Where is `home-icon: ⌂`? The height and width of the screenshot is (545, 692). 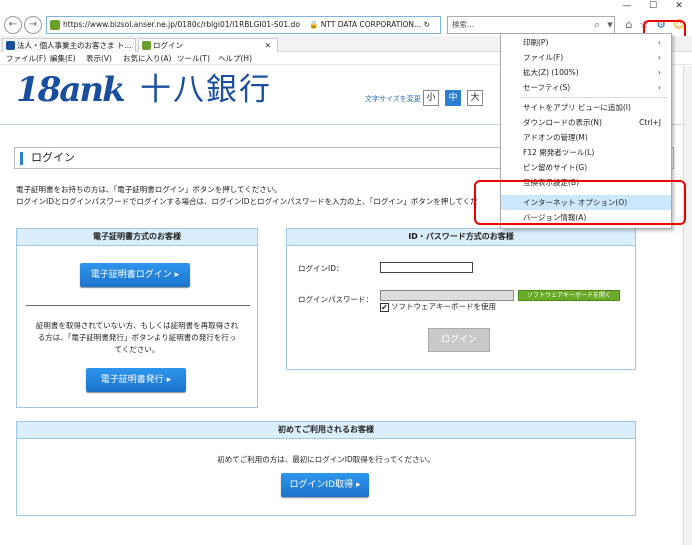 home-icon: ⌂ is located at coordinates (629, 25).